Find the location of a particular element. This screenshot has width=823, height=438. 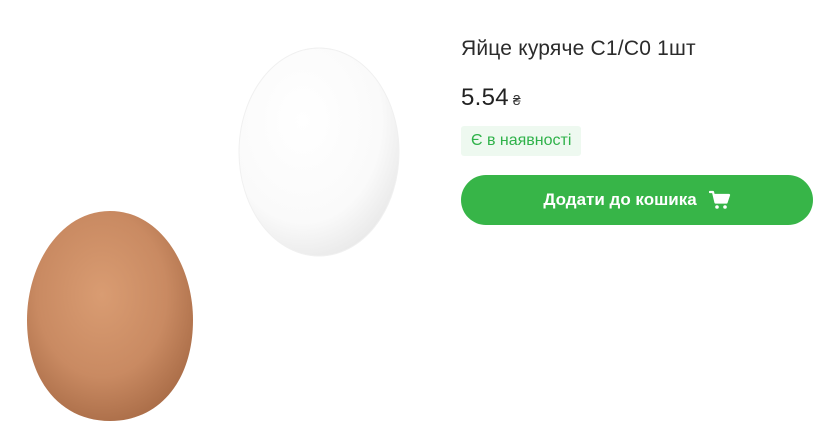

brown-egg is located at coordinates (110, 316).